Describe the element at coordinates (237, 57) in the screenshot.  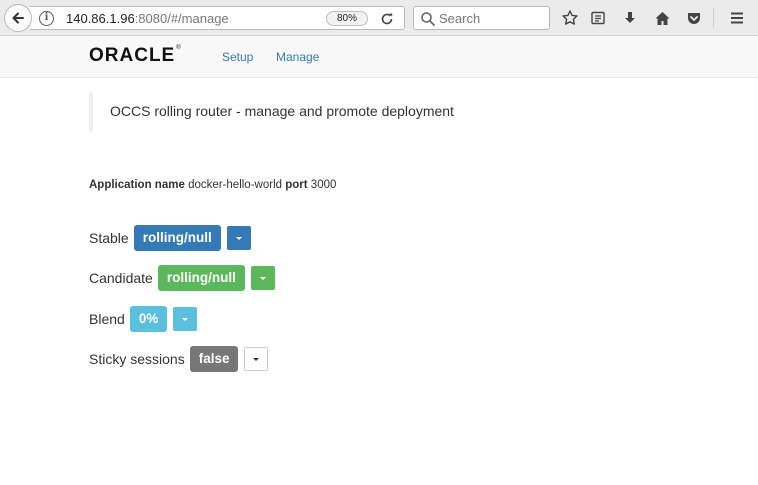
I see `nav-link-setup: Setup` at that location.